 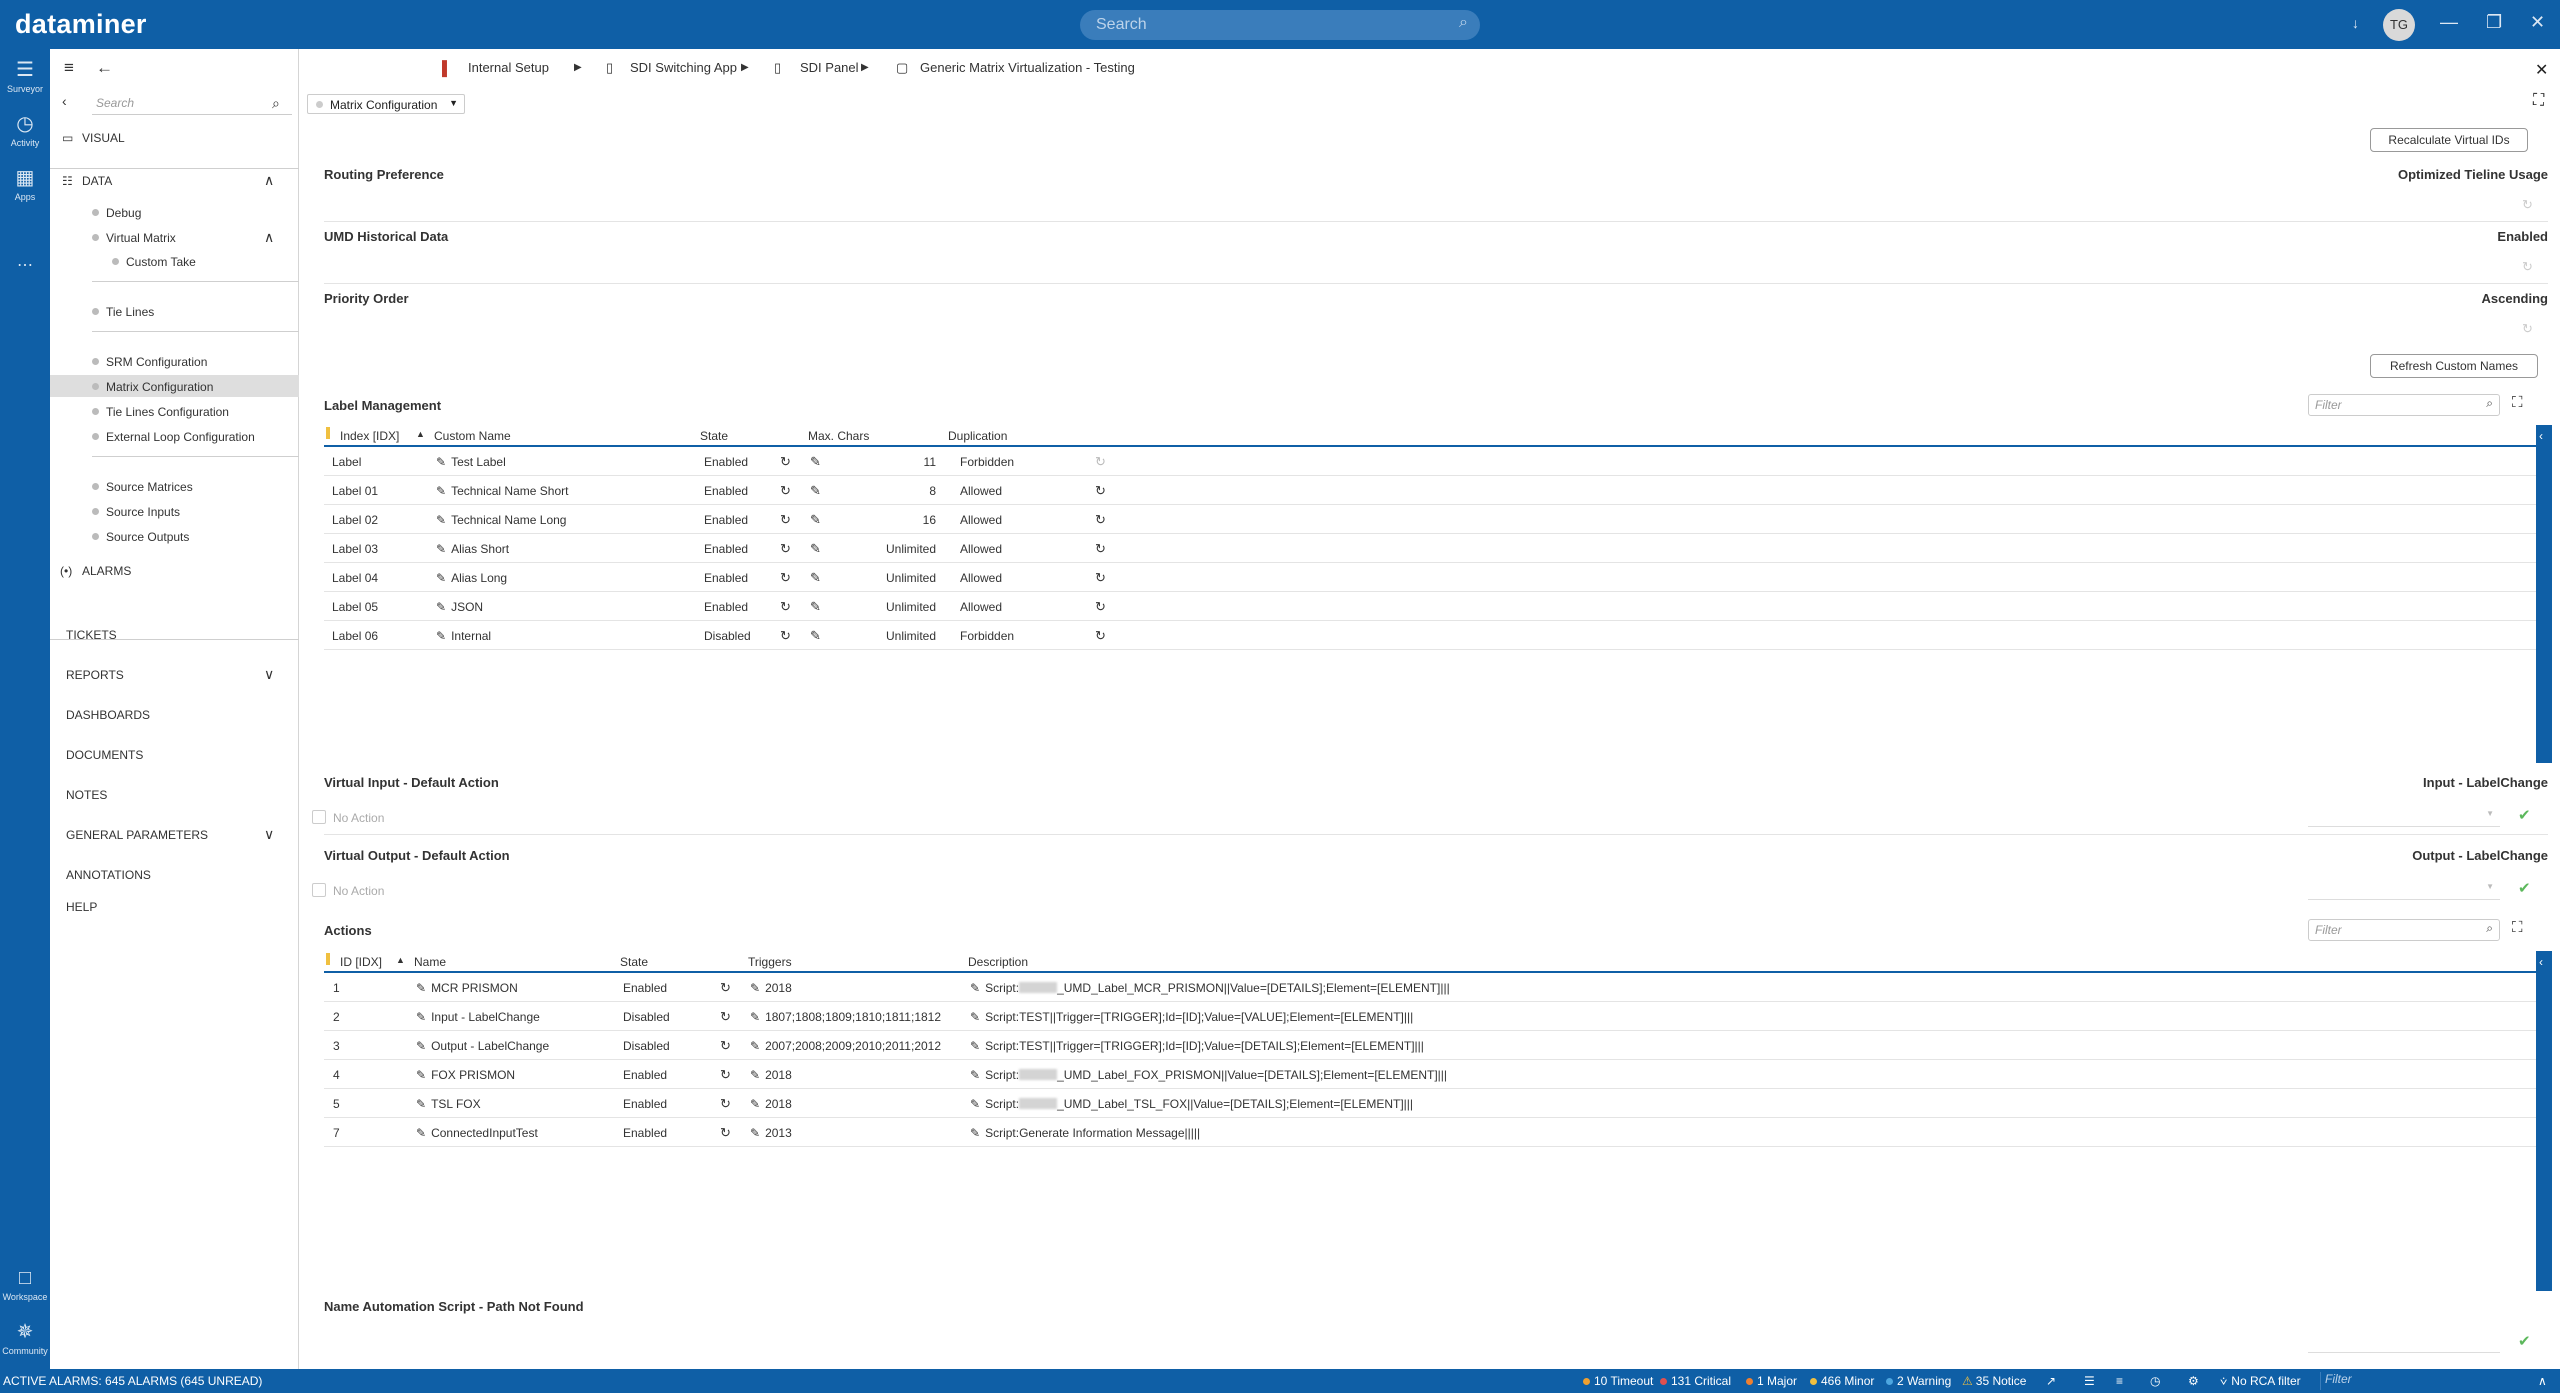 I want to click on nav-annotations: ANNOTATIONS, so click(x=190, y=875).